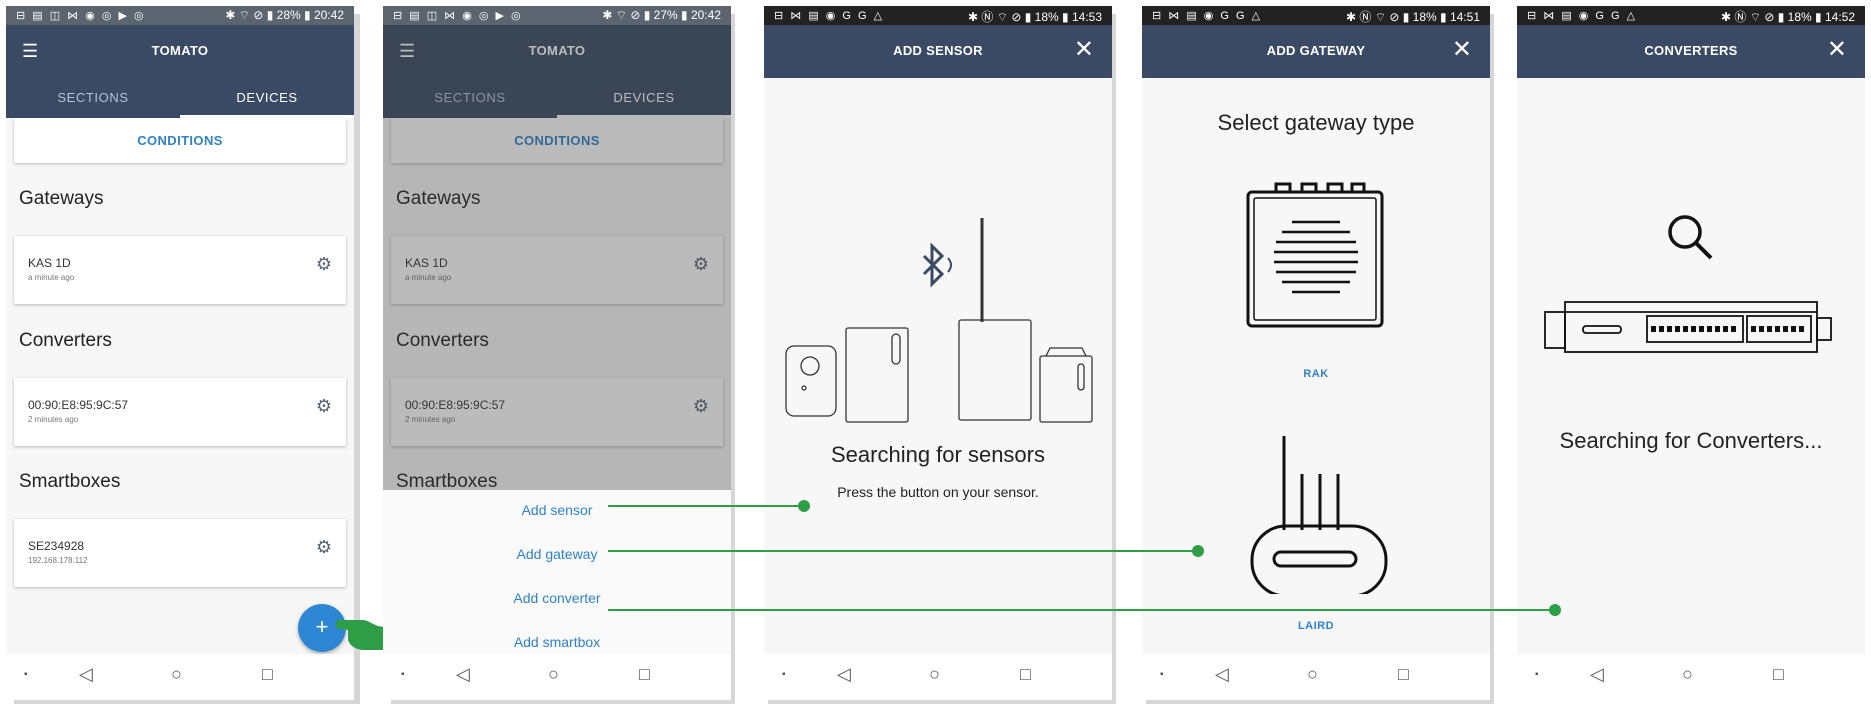  I want to click on add-smartbox-item: Add smartbox, so click(557, 642).